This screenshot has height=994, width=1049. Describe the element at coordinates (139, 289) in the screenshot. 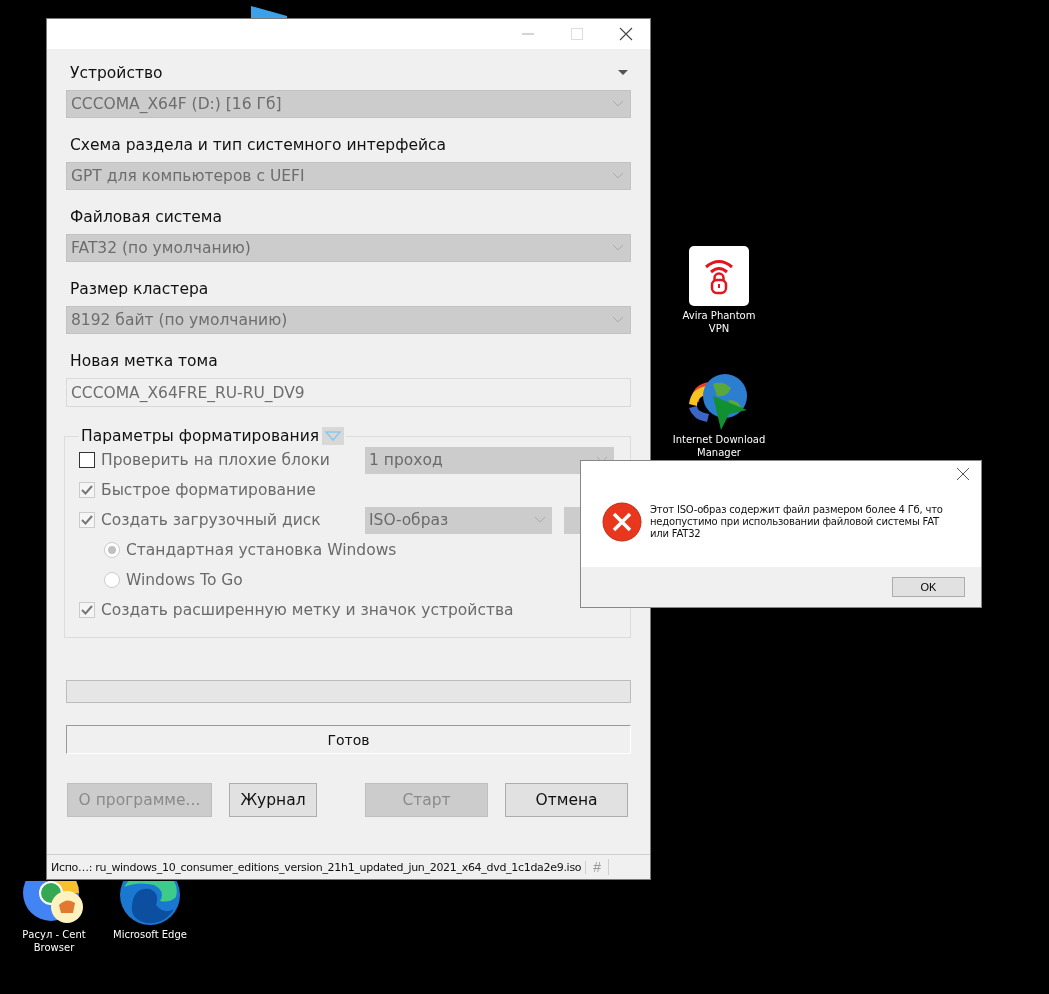

I see `field-label: Размер кластера` at that location.